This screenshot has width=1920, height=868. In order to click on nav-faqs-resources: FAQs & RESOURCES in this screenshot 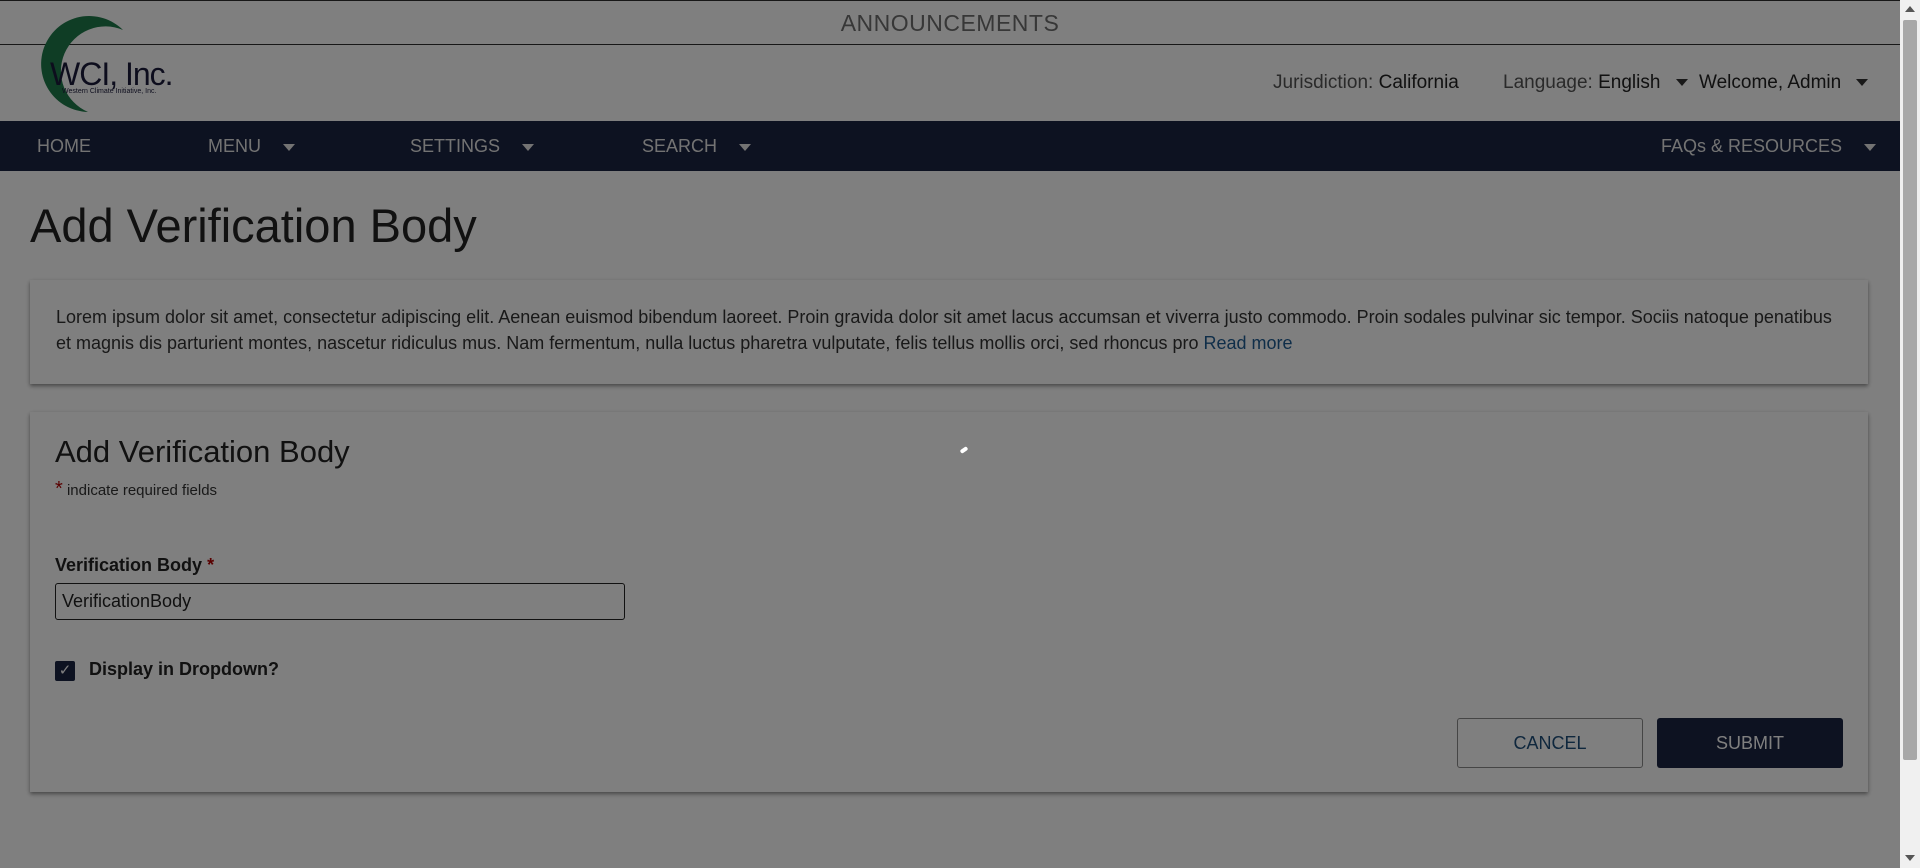, I will do `click(1769, 146)`.